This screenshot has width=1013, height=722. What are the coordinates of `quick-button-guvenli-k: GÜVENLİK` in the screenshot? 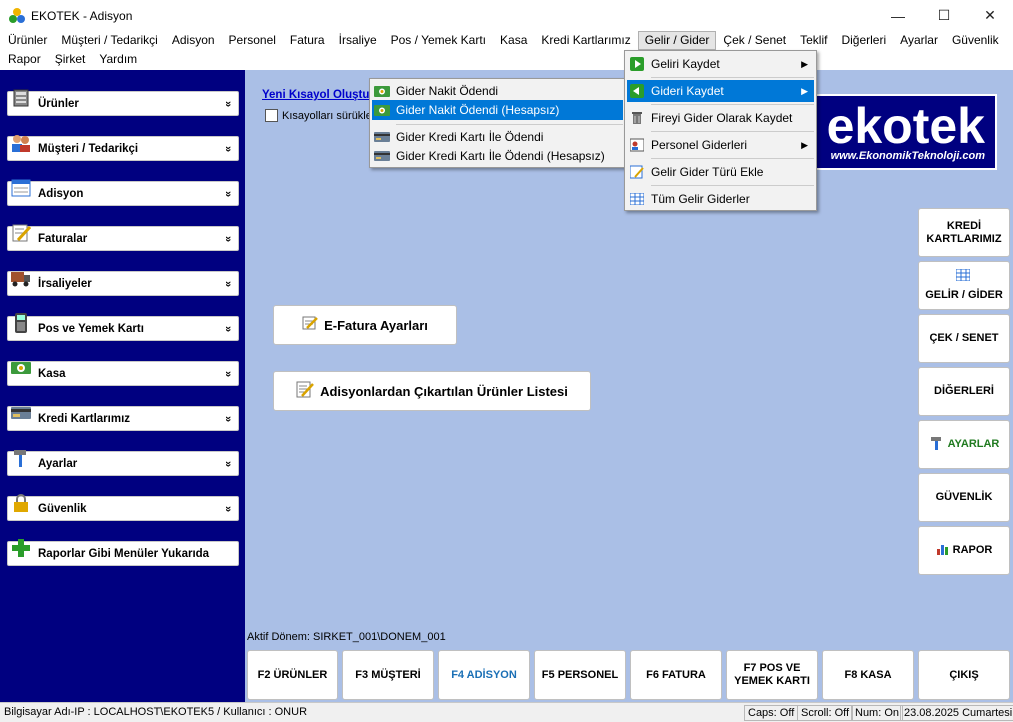 It's located at (964, 497).